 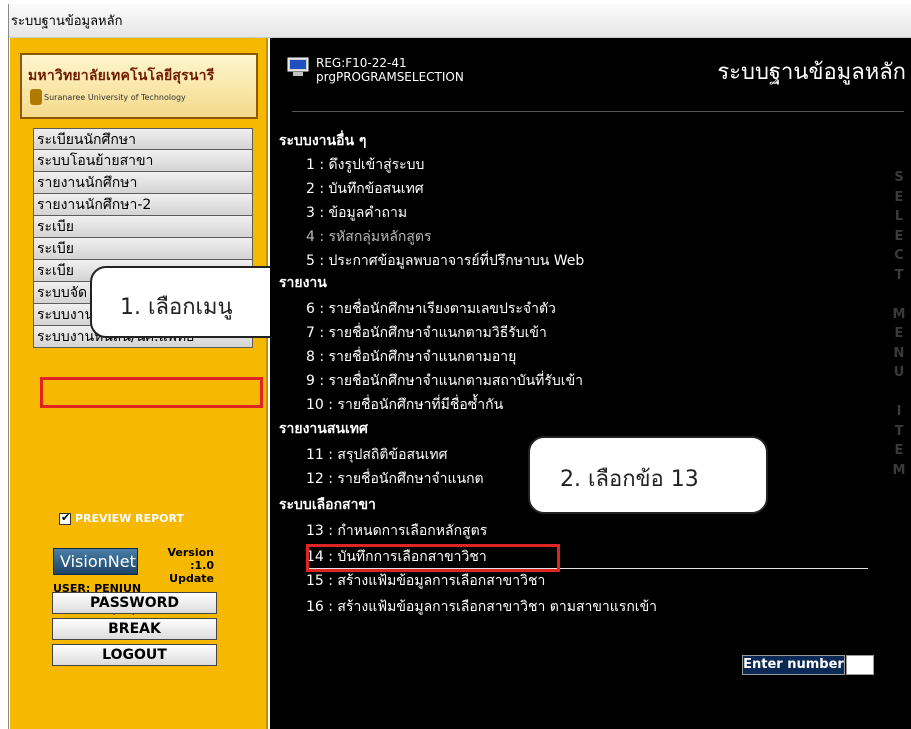 What do you see at coordinates (298, 66) in the screenshot?
I see `computer-icon` at bounding box center [298, 66].